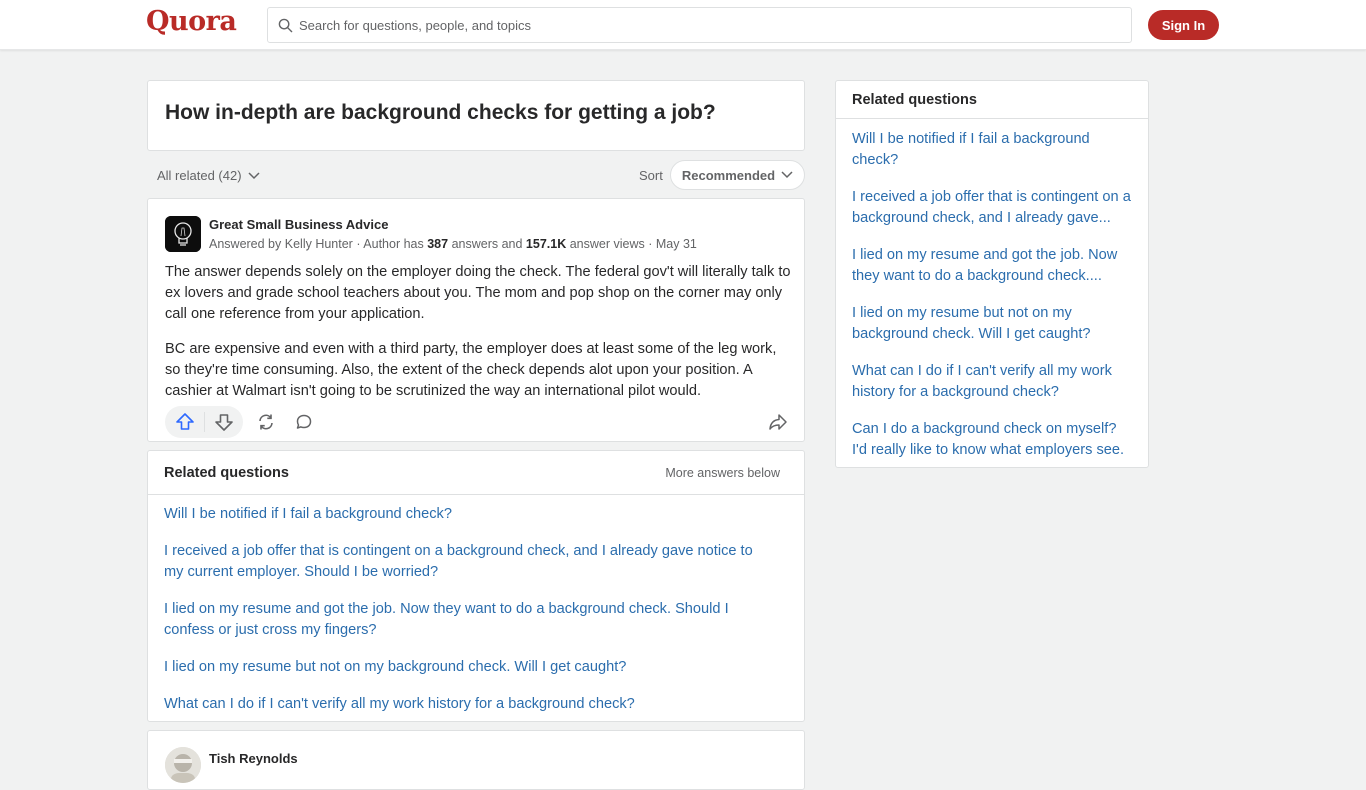  What do you see at coordinates (438, 244) in the screenshot?
I see `answers-count: 387` at bounding box center [438, 244].